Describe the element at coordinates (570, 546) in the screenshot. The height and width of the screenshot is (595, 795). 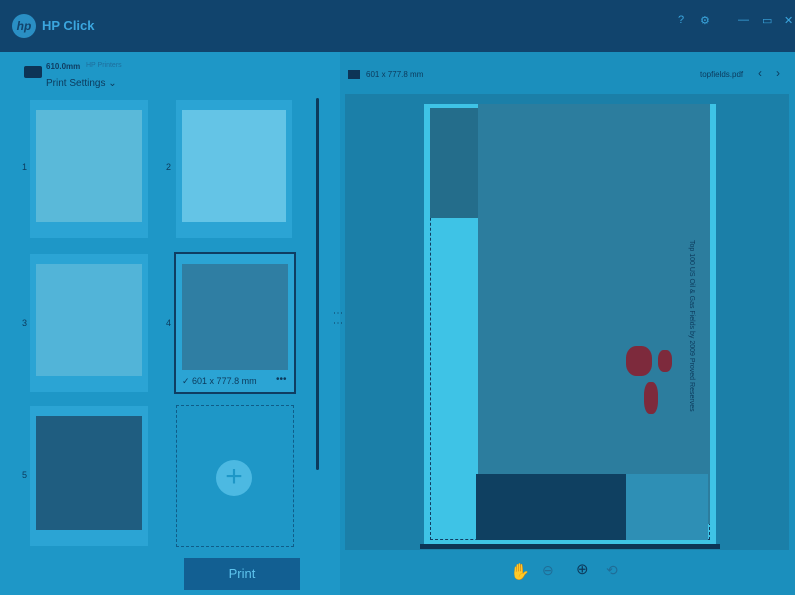
I see `paper-edge` at that location.